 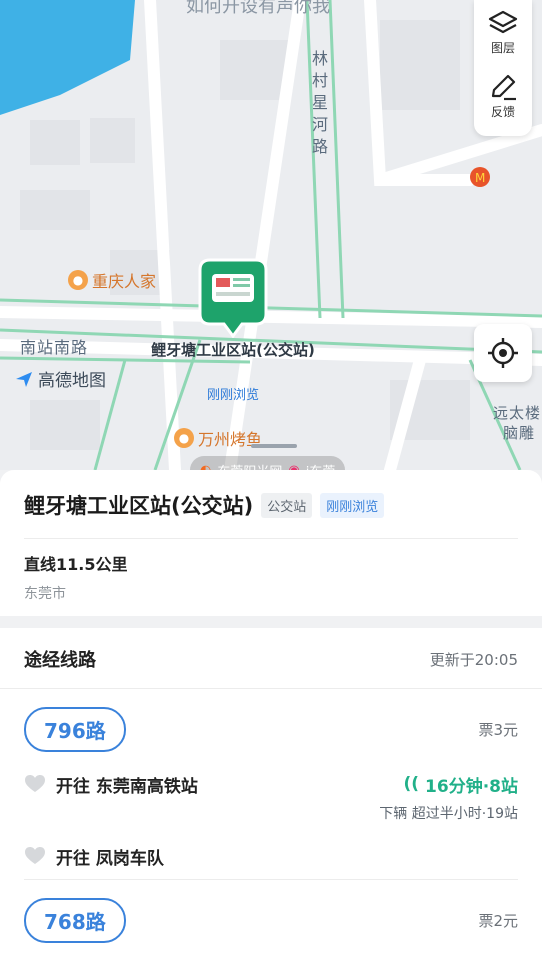 I want to click on layers-label: 图层, so click(x=502, y=47).